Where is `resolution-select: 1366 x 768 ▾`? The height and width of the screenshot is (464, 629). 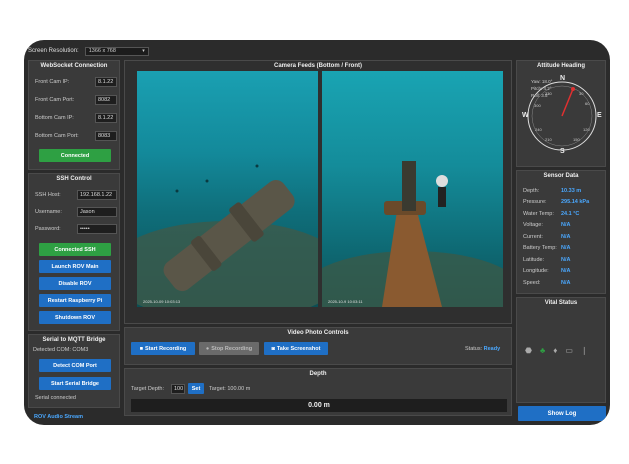 resolution-select: 1366 x 768 ▾ is located at coordinates (116, 51).